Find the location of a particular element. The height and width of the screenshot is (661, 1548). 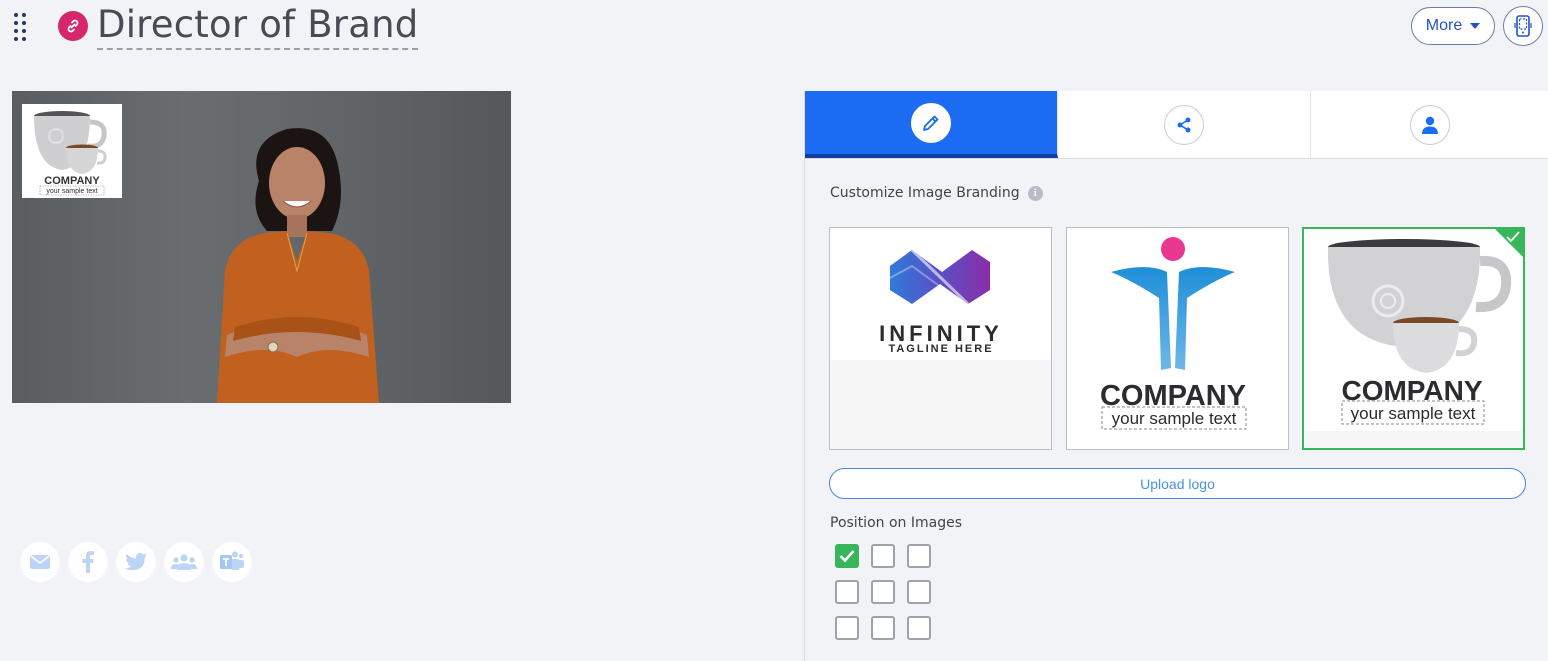

position-grid is located at coordinates (883, 592).